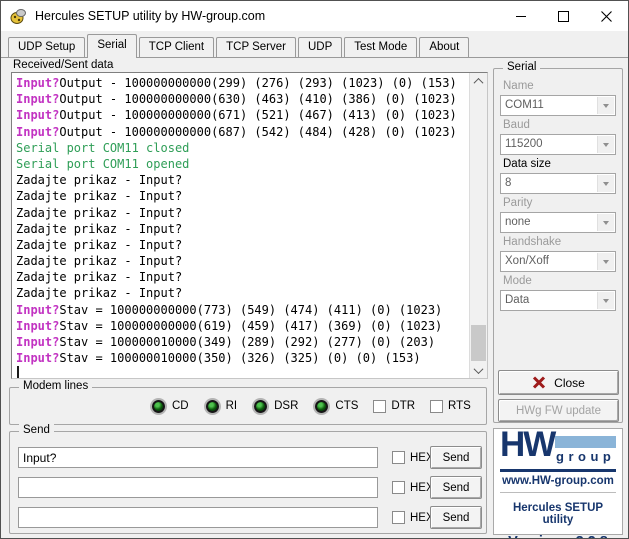 This screenshot has height=539, width=629. What do you see at coordinates (314, 16) in the screenshot?
I see `titlebar: Hercules SETUP utility by HW-group.com` at bounding box center [314, 16].